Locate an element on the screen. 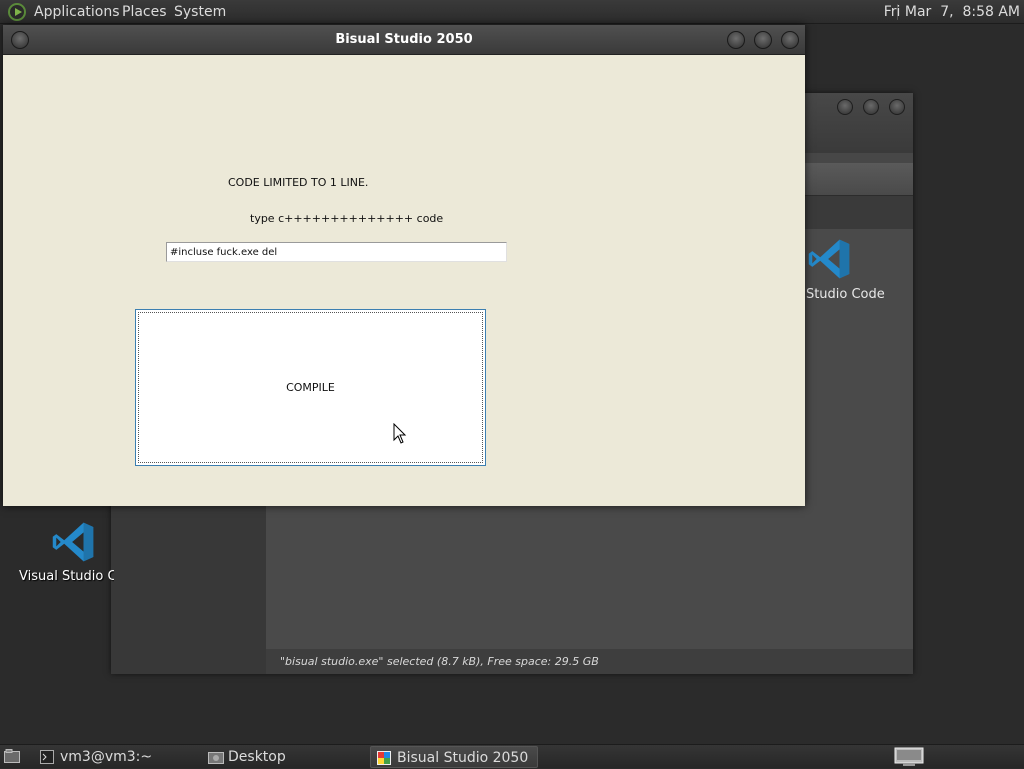 The image size is (1024, 769). taskbar-item-label: vm3@vm3:~ is located at coordinates (106, 757).